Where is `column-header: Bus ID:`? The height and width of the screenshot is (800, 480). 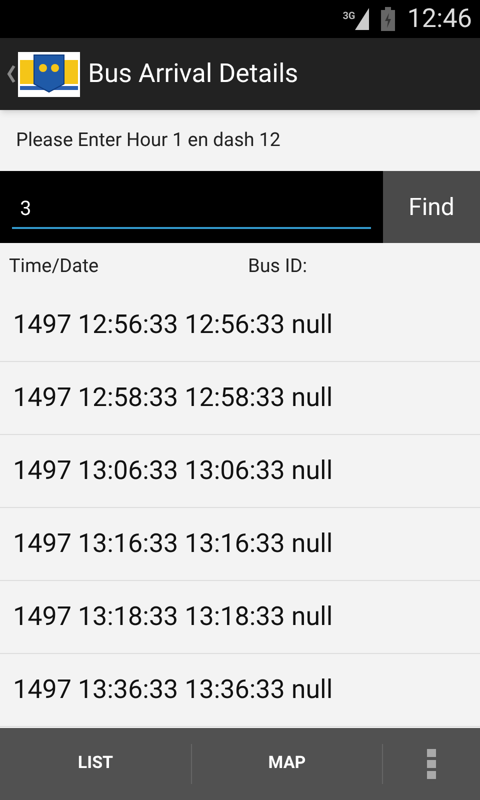 column-header: Bus ID: is located at coordinates (278, 265).